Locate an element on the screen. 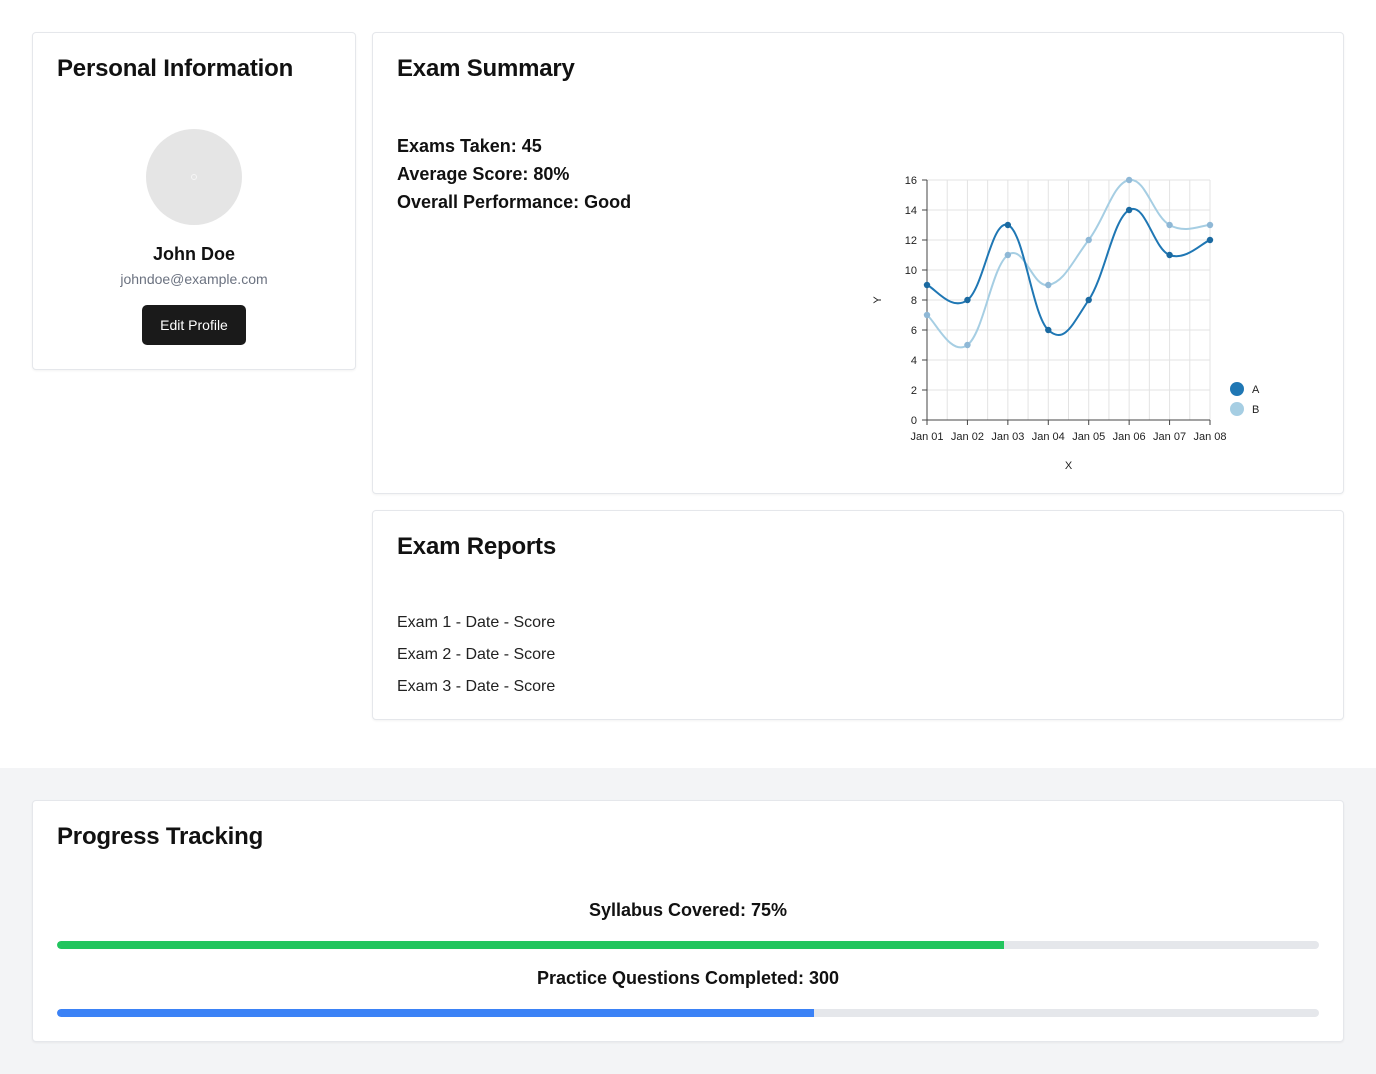 The image size is (1376, 1074). syllabus-covered-label: Syllabus Covered: 75% is located at coordinates (688, 910).